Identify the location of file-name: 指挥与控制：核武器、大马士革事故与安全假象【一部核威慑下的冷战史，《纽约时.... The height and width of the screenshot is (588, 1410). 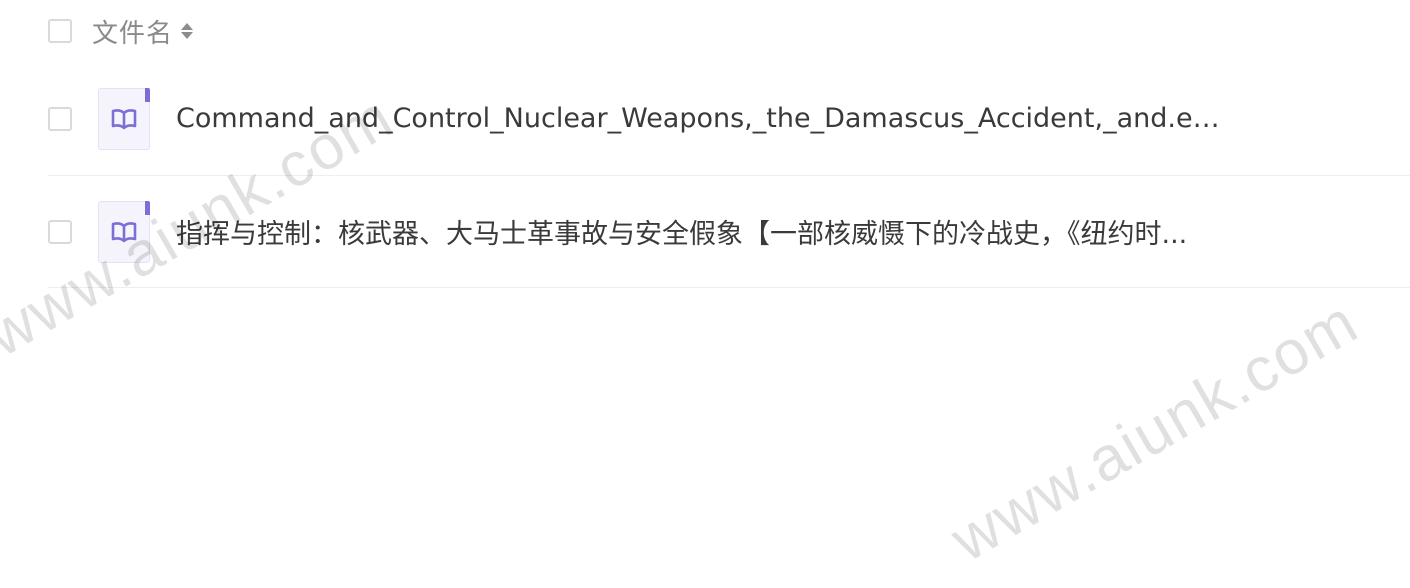
(681, 231).